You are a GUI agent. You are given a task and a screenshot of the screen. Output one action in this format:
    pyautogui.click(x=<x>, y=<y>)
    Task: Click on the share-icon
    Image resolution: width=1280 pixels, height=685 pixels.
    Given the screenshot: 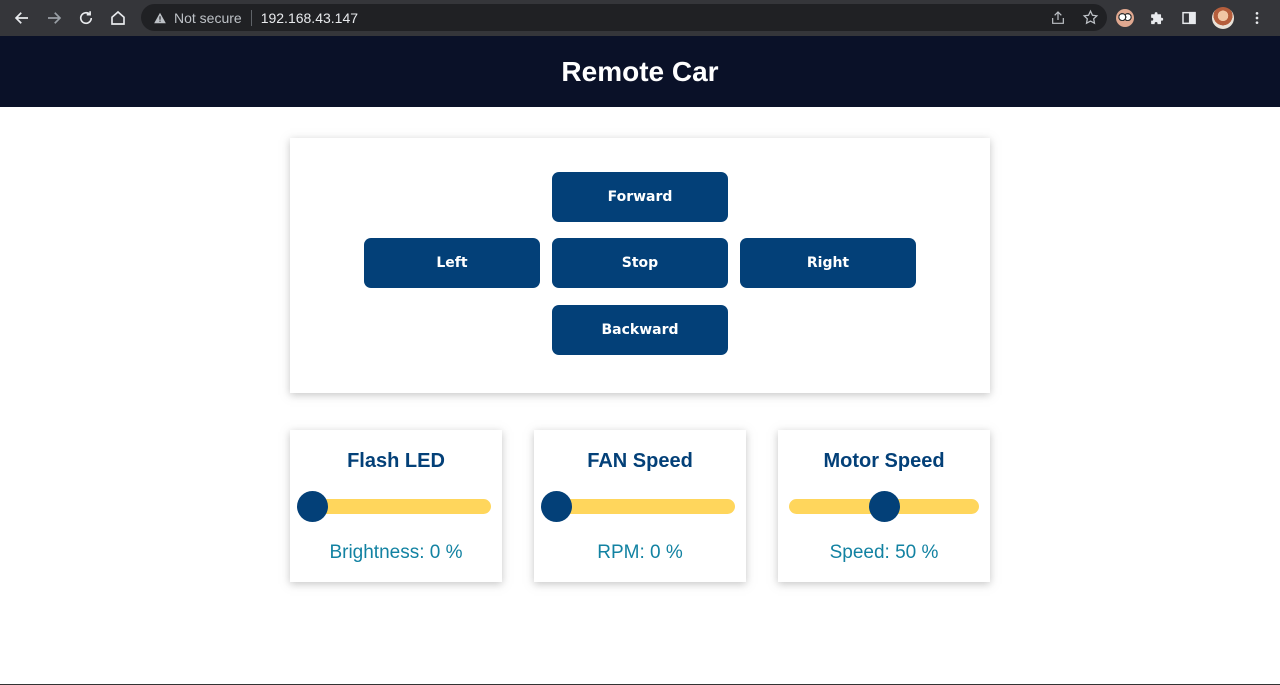 What is the action you would take?
    pyautogui.click(x=1058, y=18)
    